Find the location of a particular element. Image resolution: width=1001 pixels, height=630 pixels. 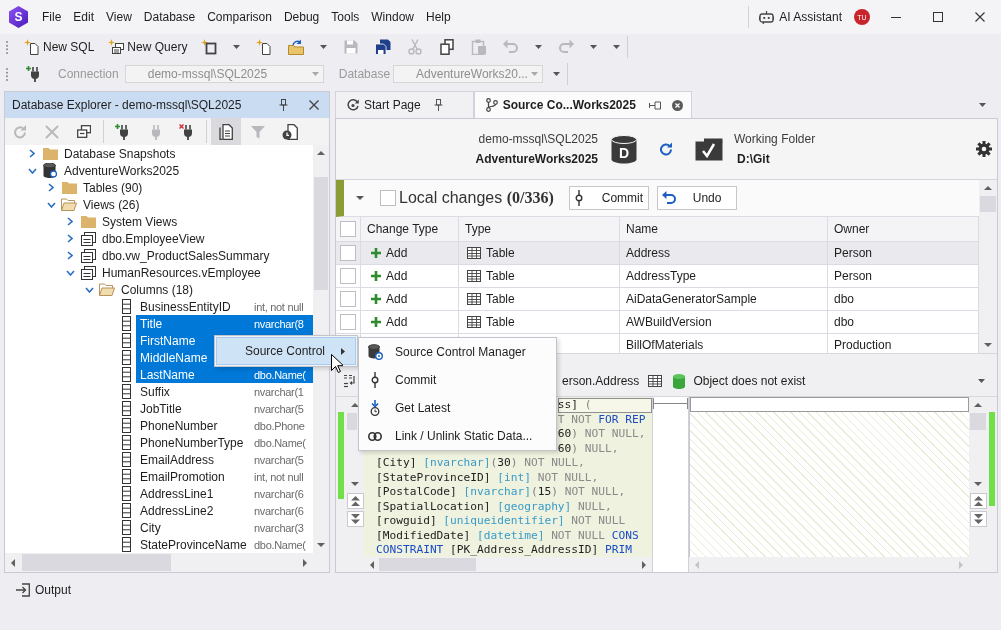

object-name: AddressType is located at coordinates (661, 276).